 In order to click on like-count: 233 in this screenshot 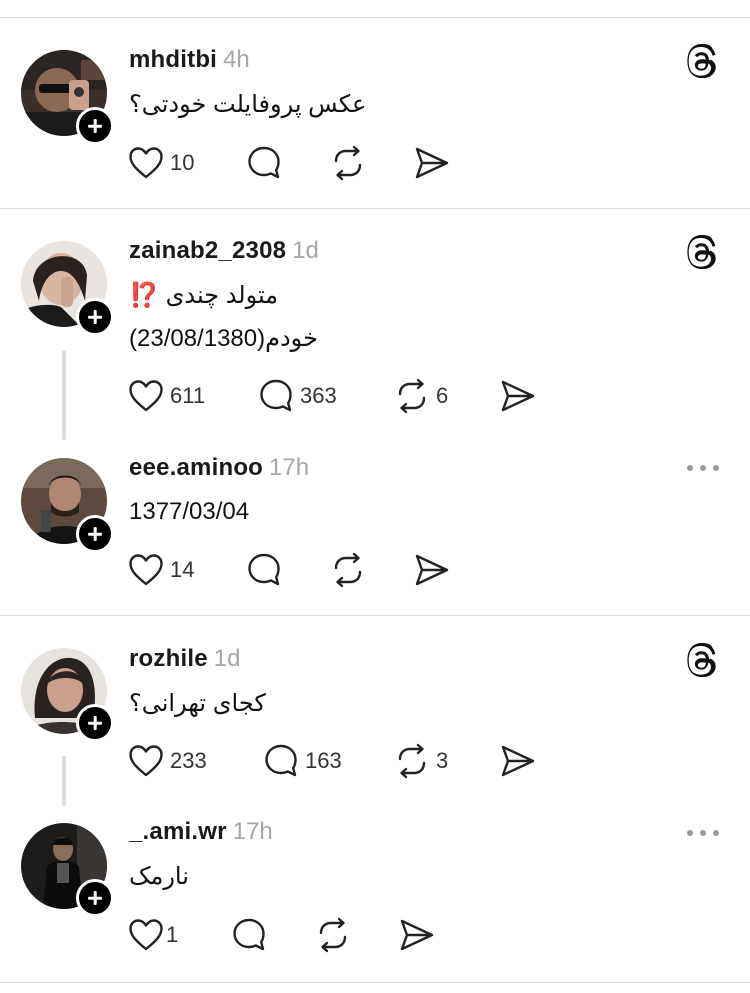, I will do `click(188, 760)`.